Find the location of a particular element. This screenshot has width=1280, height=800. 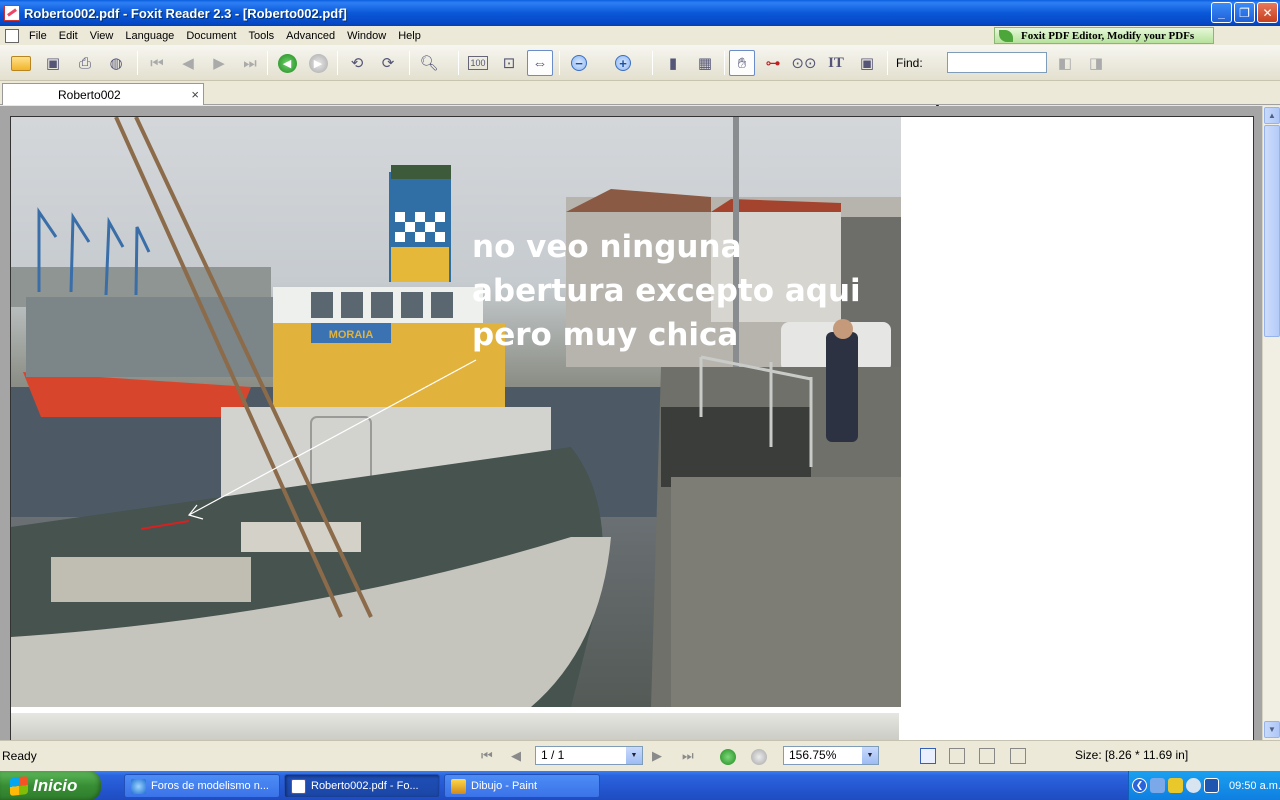

zoom-level-combo: 156.75% ▼ is located at coordinates (831, 755).